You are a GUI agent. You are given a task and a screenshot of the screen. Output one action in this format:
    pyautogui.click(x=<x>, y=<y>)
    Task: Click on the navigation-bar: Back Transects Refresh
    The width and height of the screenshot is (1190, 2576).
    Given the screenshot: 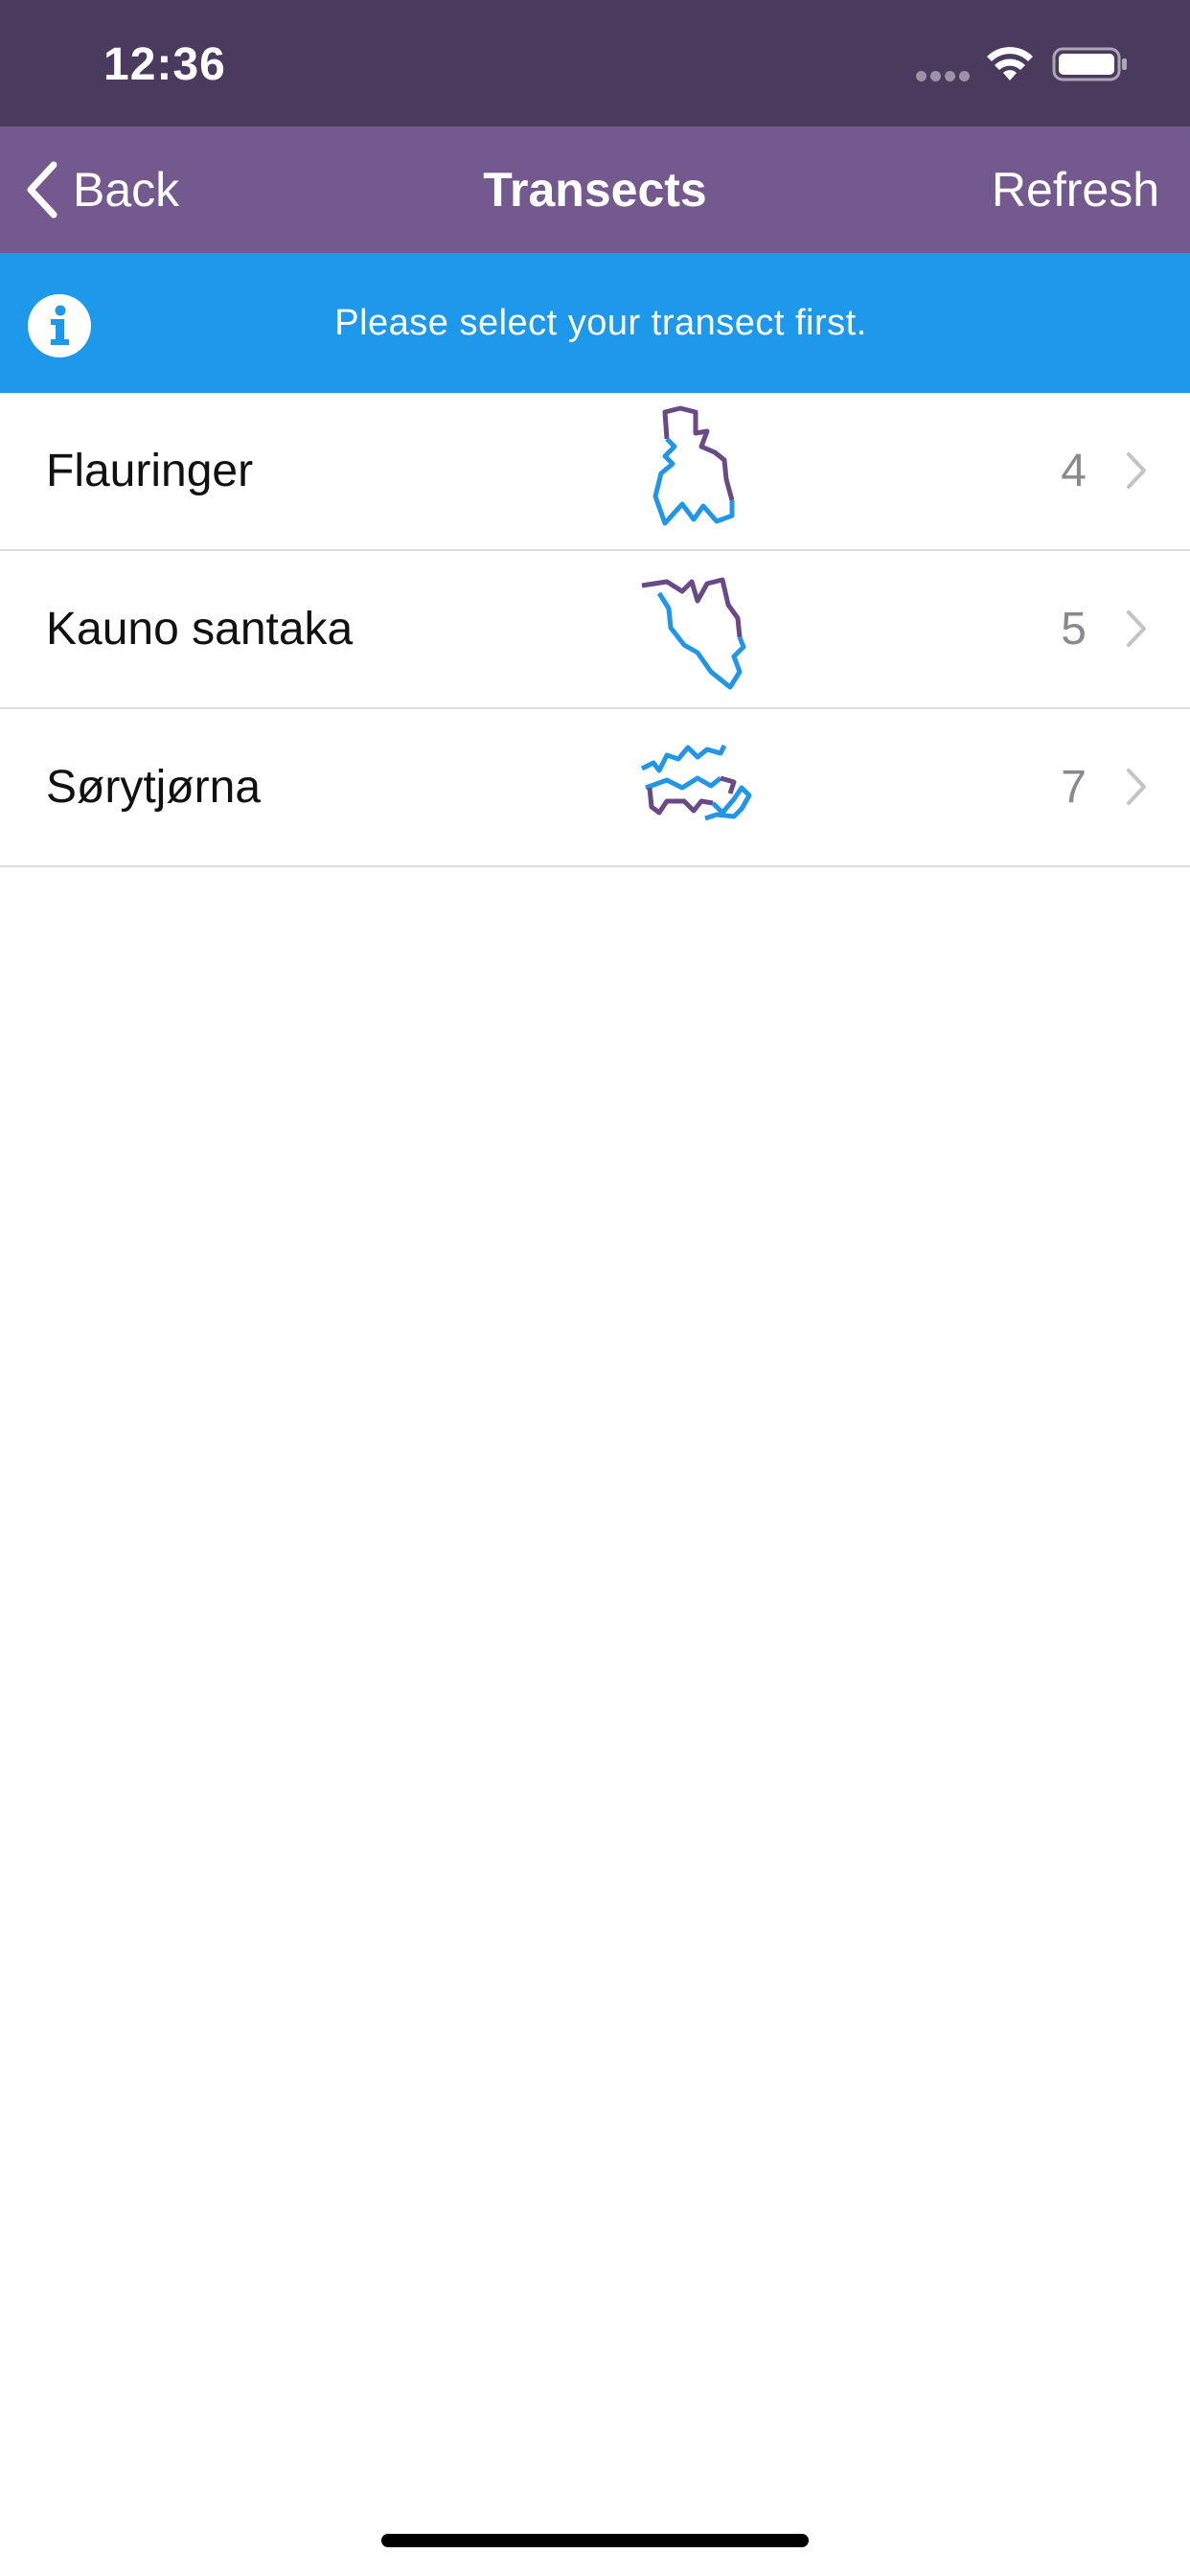 What is the action you would take?
    pyautogui.click(x=595, y=189)
    